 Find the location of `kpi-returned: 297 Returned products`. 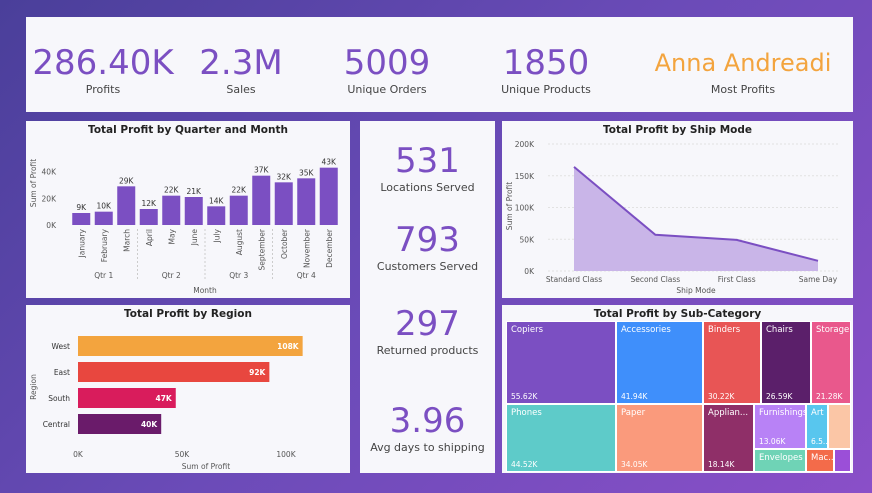

kpi-returned: 297 Returned products is located at coordinates (427, 330).